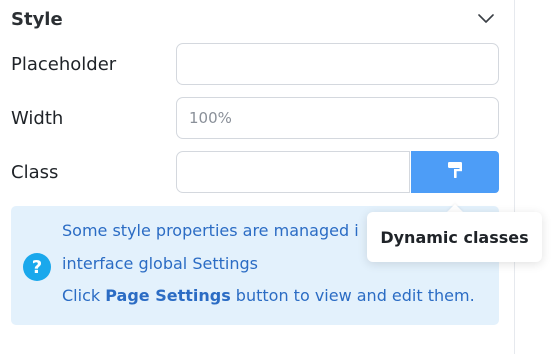 Image resolution: width=556 pixels, height=354 pixels. Describe the element at coordinates (160, 263) in the screenshot. I see `info-line-2: interface global Settings` at that location.